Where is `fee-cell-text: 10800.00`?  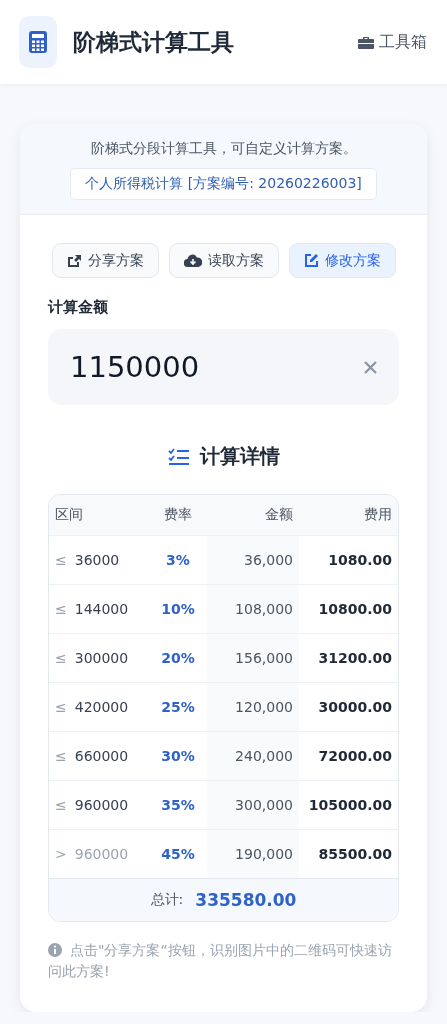
fee-cell-text: 10800.00 is located at coordinates (355, 609).